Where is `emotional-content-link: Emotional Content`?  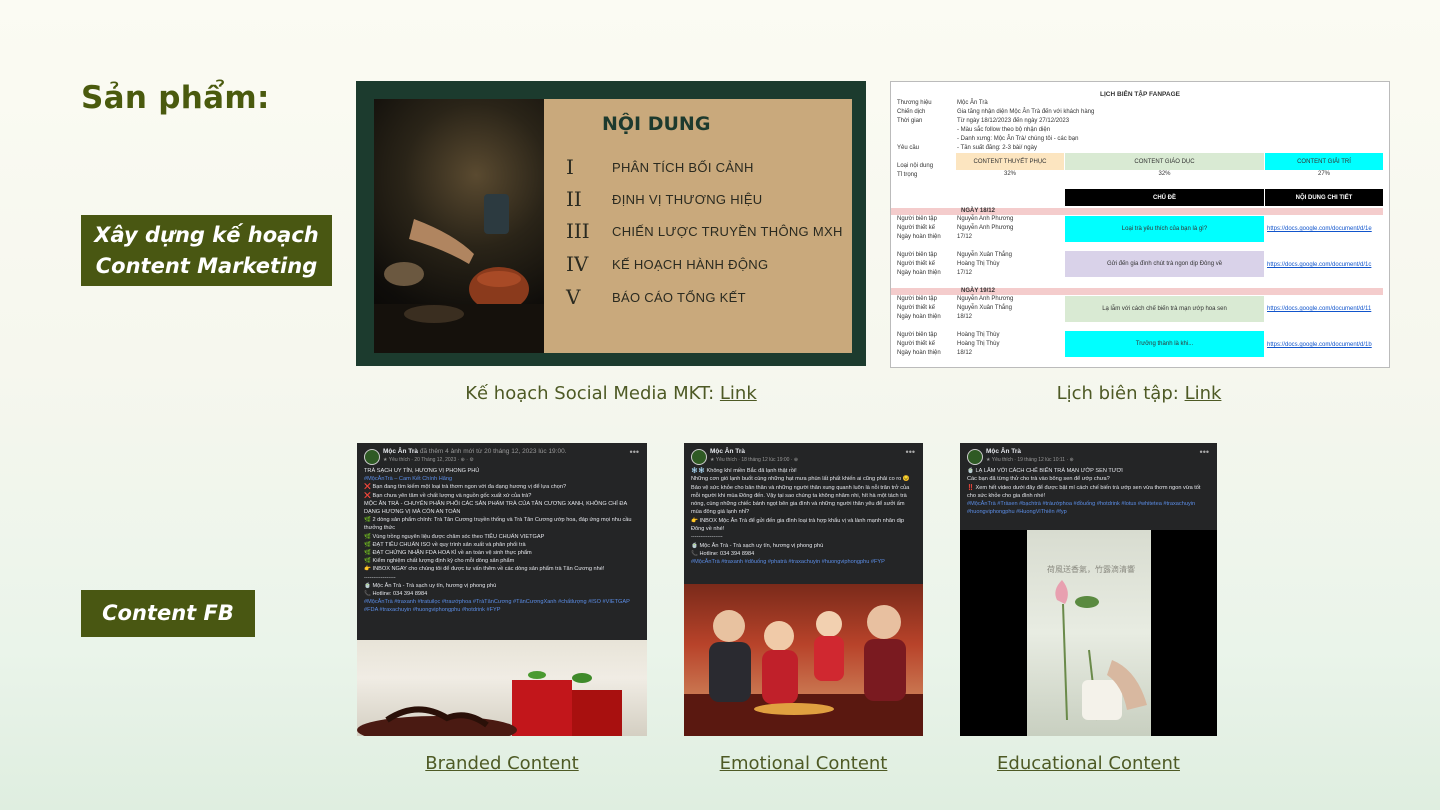 emotional-content-link: Emotional Content is located at coordinates (803, 763).